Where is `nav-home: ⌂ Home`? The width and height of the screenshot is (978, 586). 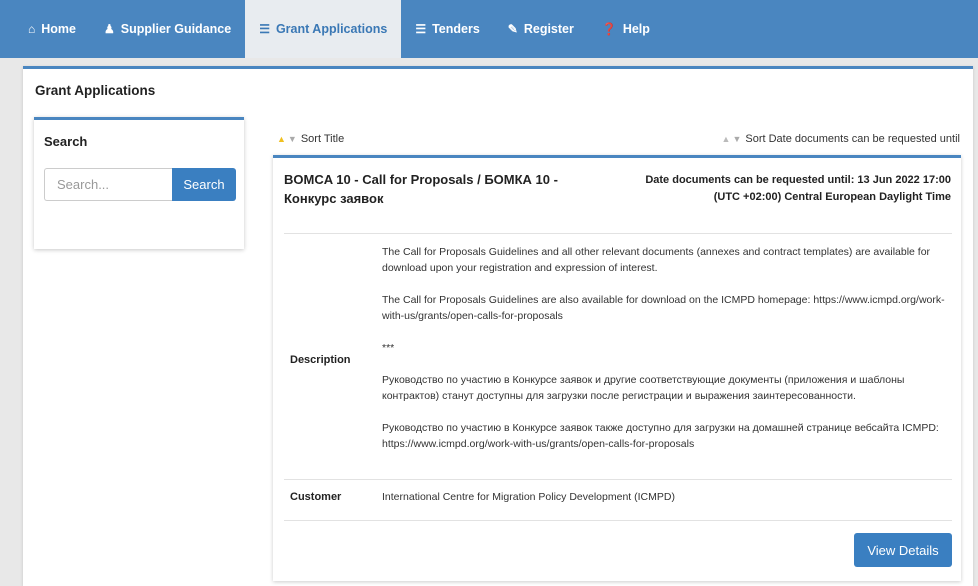 nav-home: ⌂ Home is located at coordinates (54, 29).